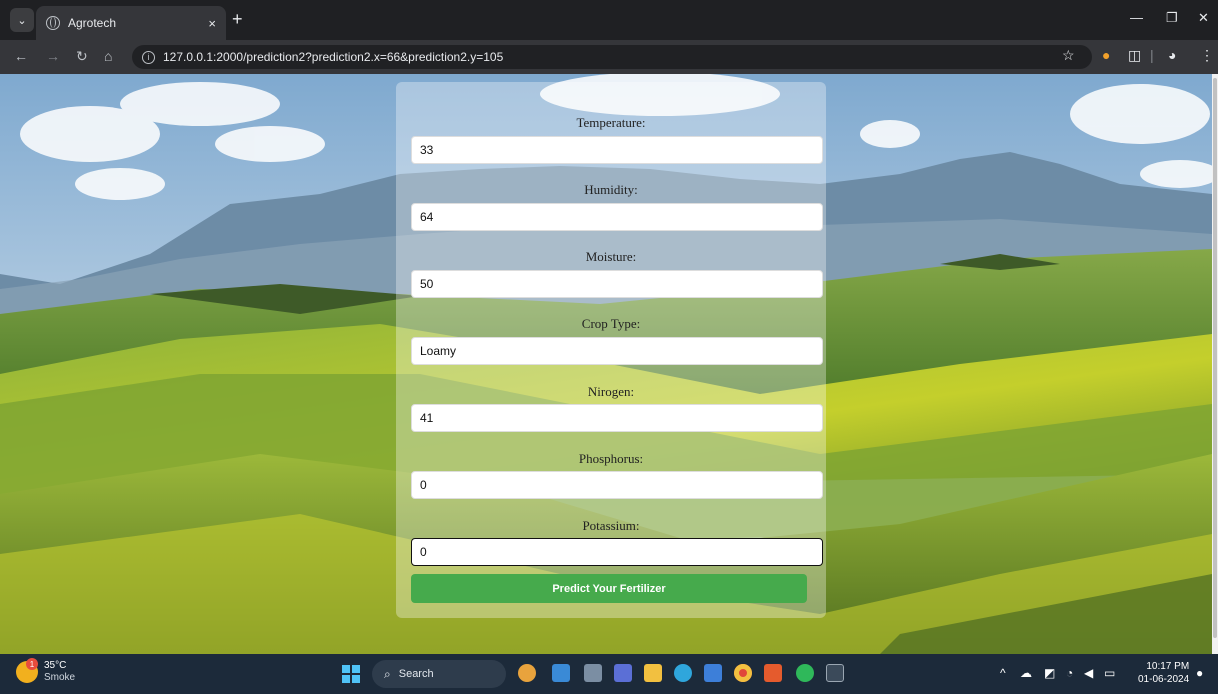 This screenshot has height=694, width=1218. What do you see at coordinates (55, 665) in the screenshot?
I see `weather-temperature: 35°C` at bounding box center [55, 665].